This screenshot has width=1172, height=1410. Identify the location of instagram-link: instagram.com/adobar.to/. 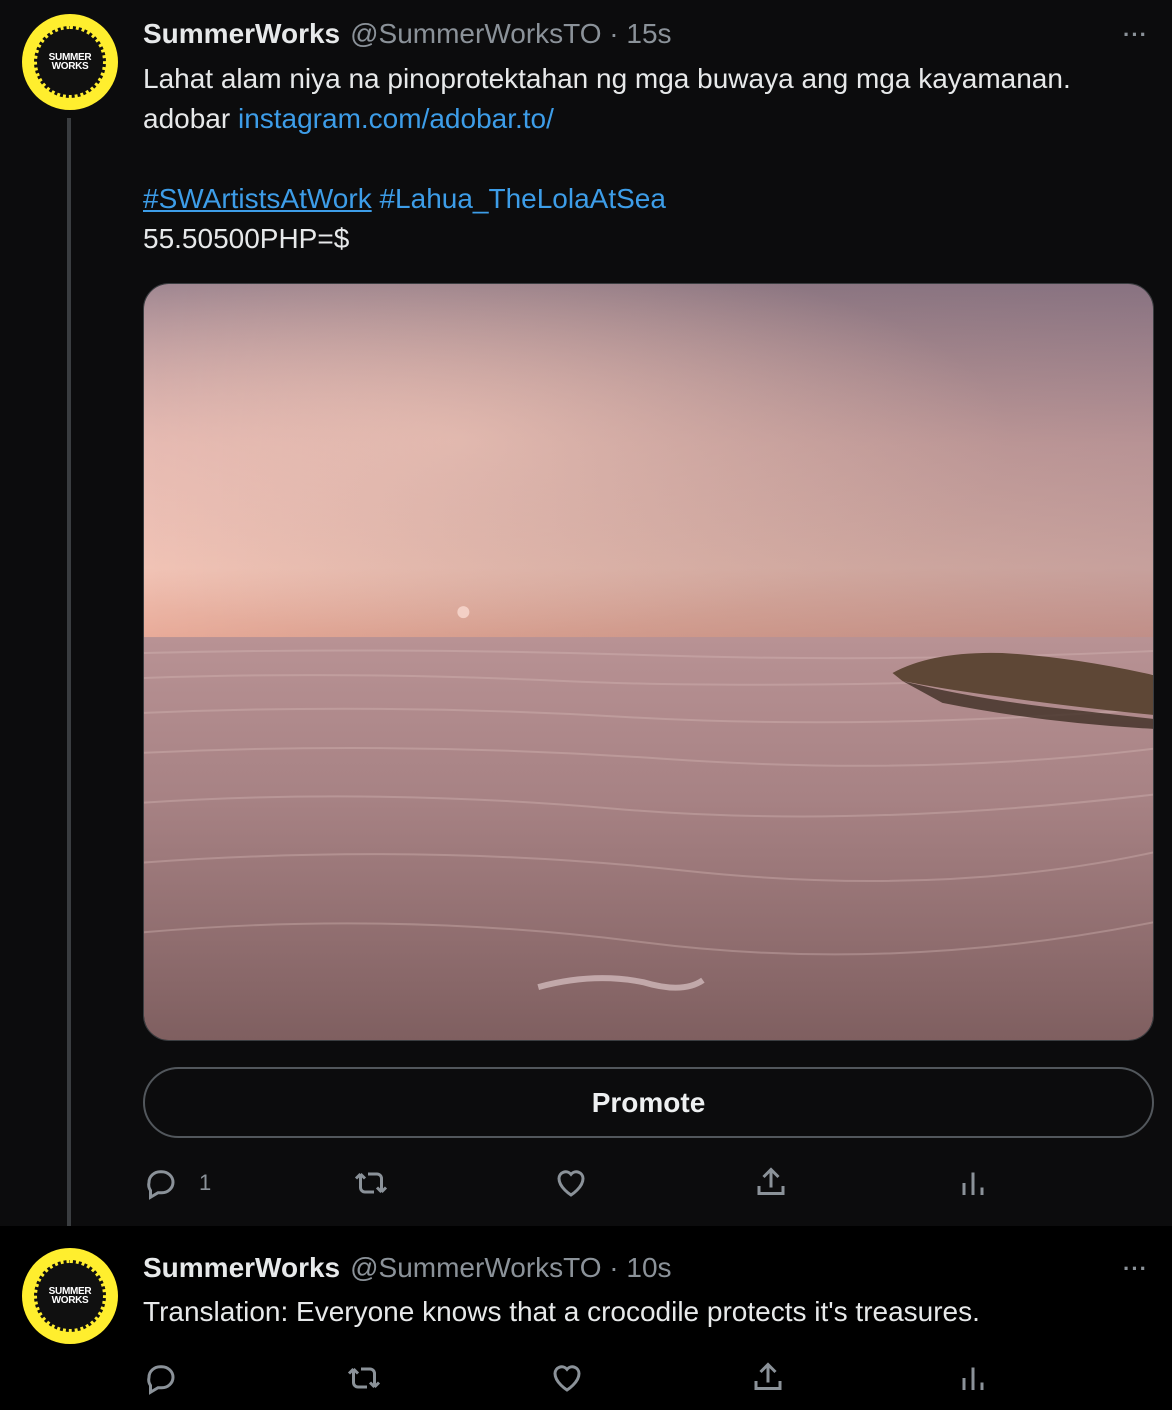
(396, 118).